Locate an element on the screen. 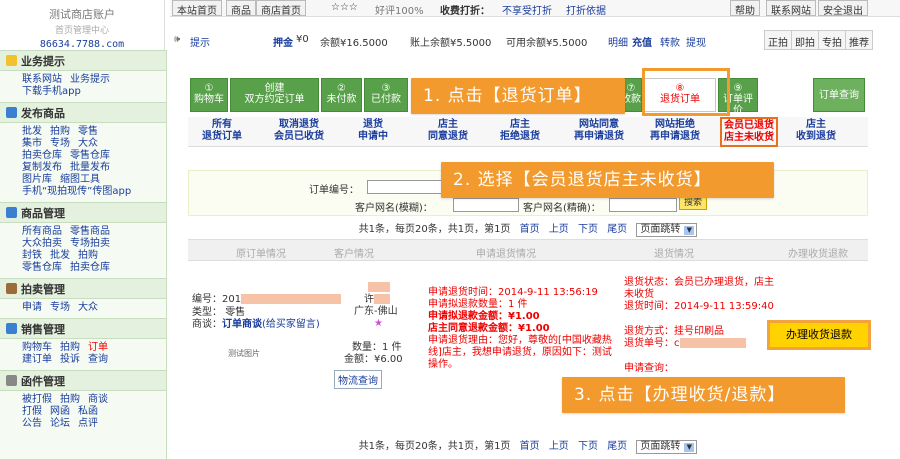  customer-name: 许 is located at coordinates (377, 300).